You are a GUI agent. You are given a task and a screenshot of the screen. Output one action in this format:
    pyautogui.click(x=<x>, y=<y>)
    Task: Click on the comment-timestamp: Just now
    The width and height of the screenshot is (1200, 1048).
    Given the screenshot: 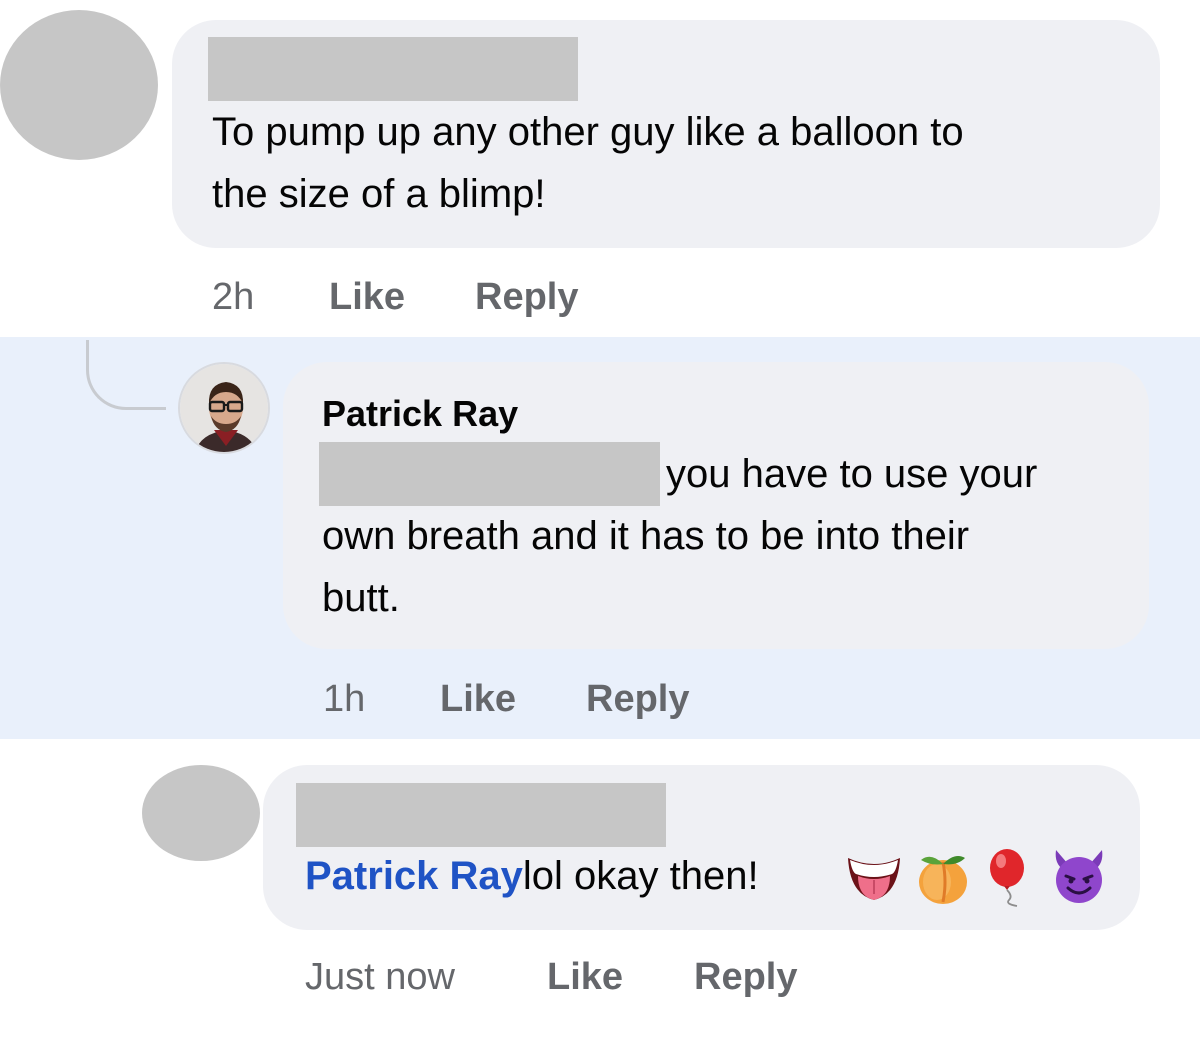 What is the action you would take?
    pyautogui.click(x=380, y=977)
    